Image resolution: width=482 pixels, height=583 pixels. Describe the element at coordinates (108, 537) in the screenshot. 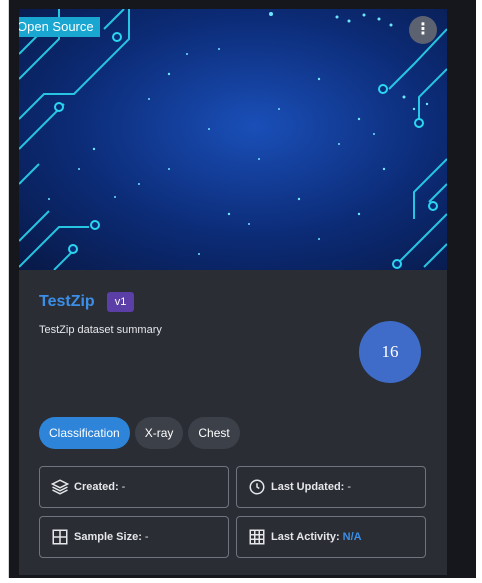

I see `sample-size-label: Sample Size:` at that location.